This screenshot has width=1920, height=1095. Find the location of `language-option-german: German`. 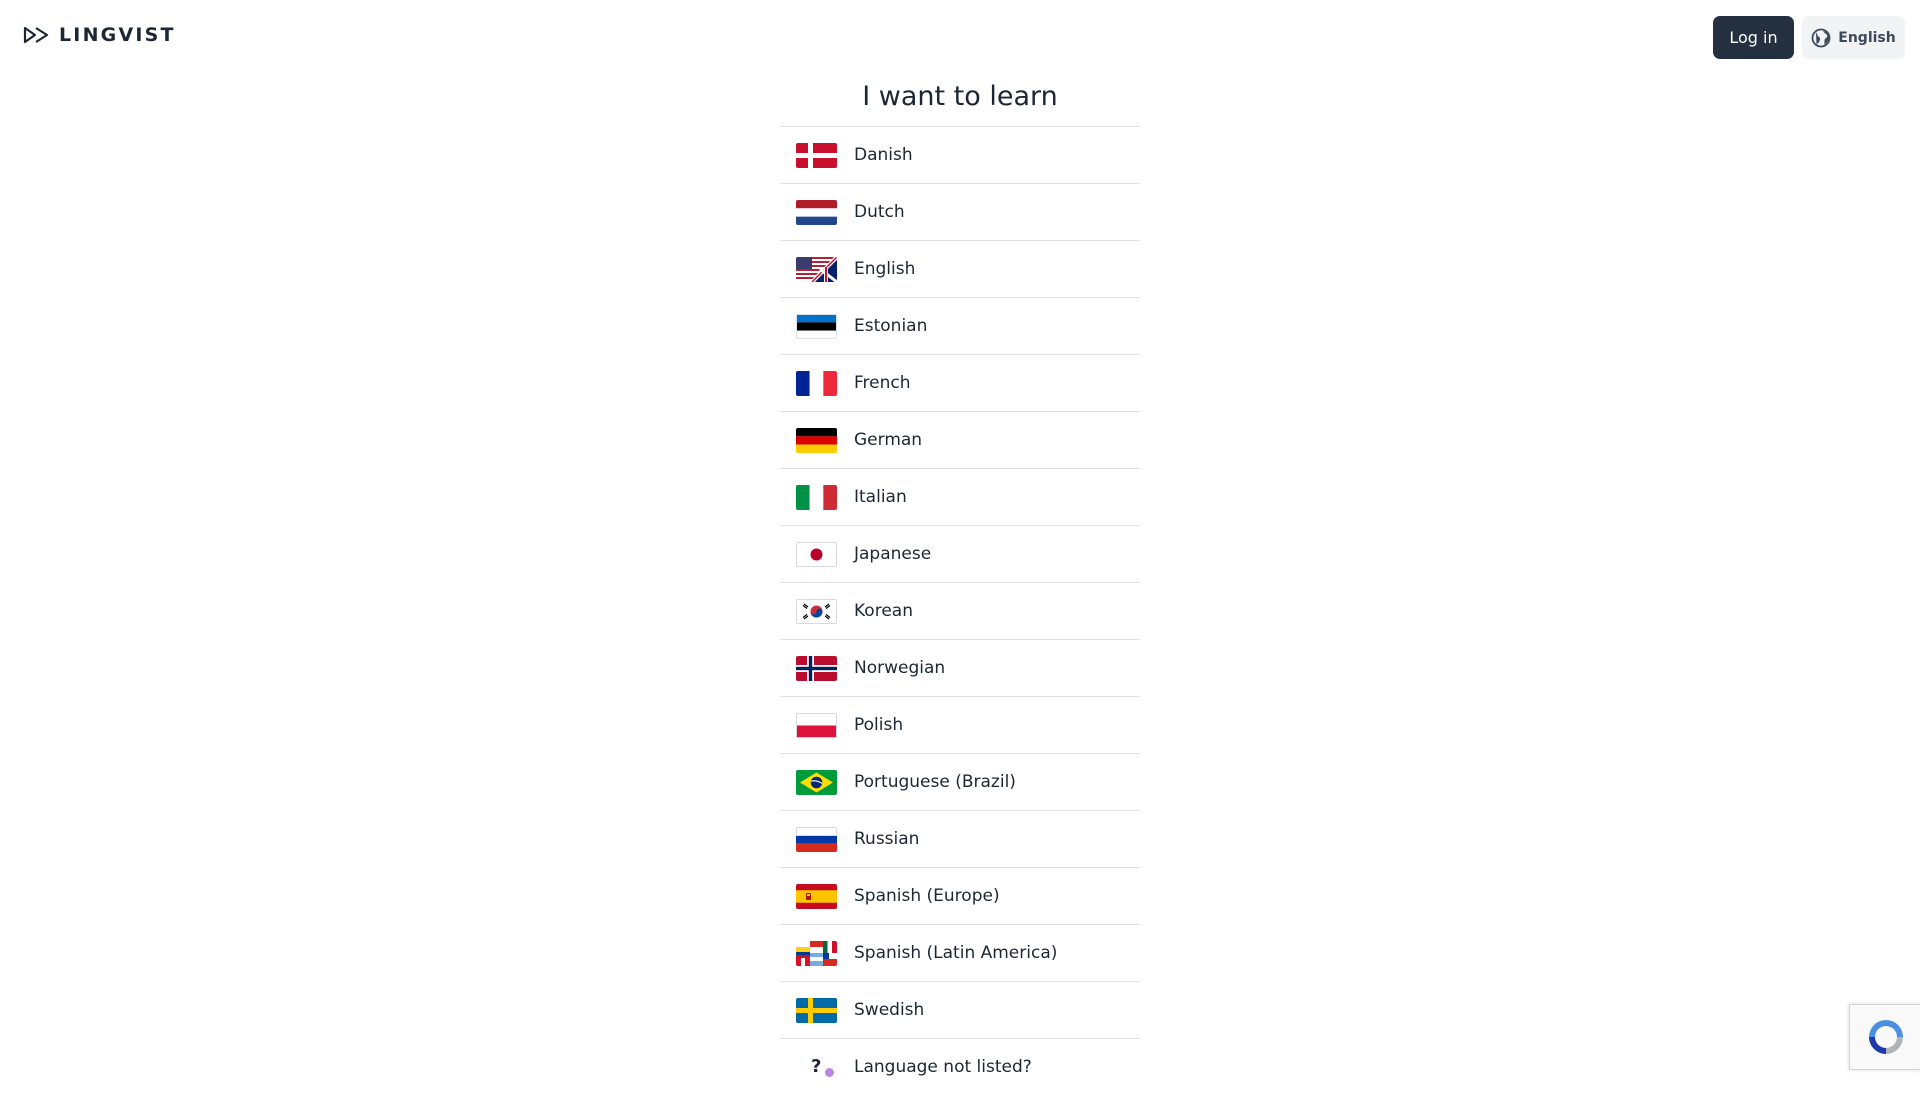

language-option-german: German is located at coordinates (960, 440).